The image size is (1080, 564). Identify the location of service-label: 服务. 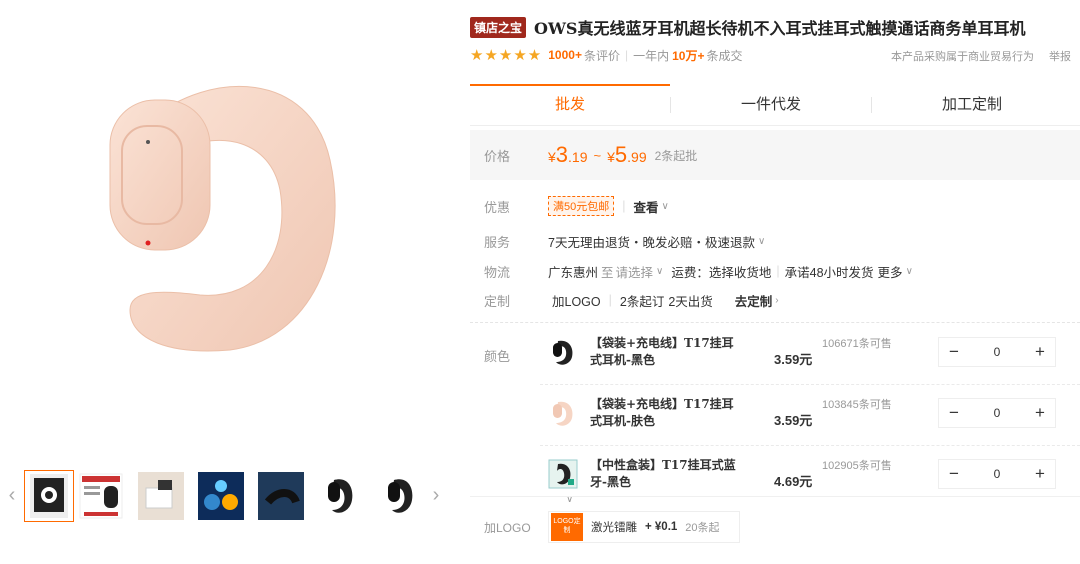
(497, 242).